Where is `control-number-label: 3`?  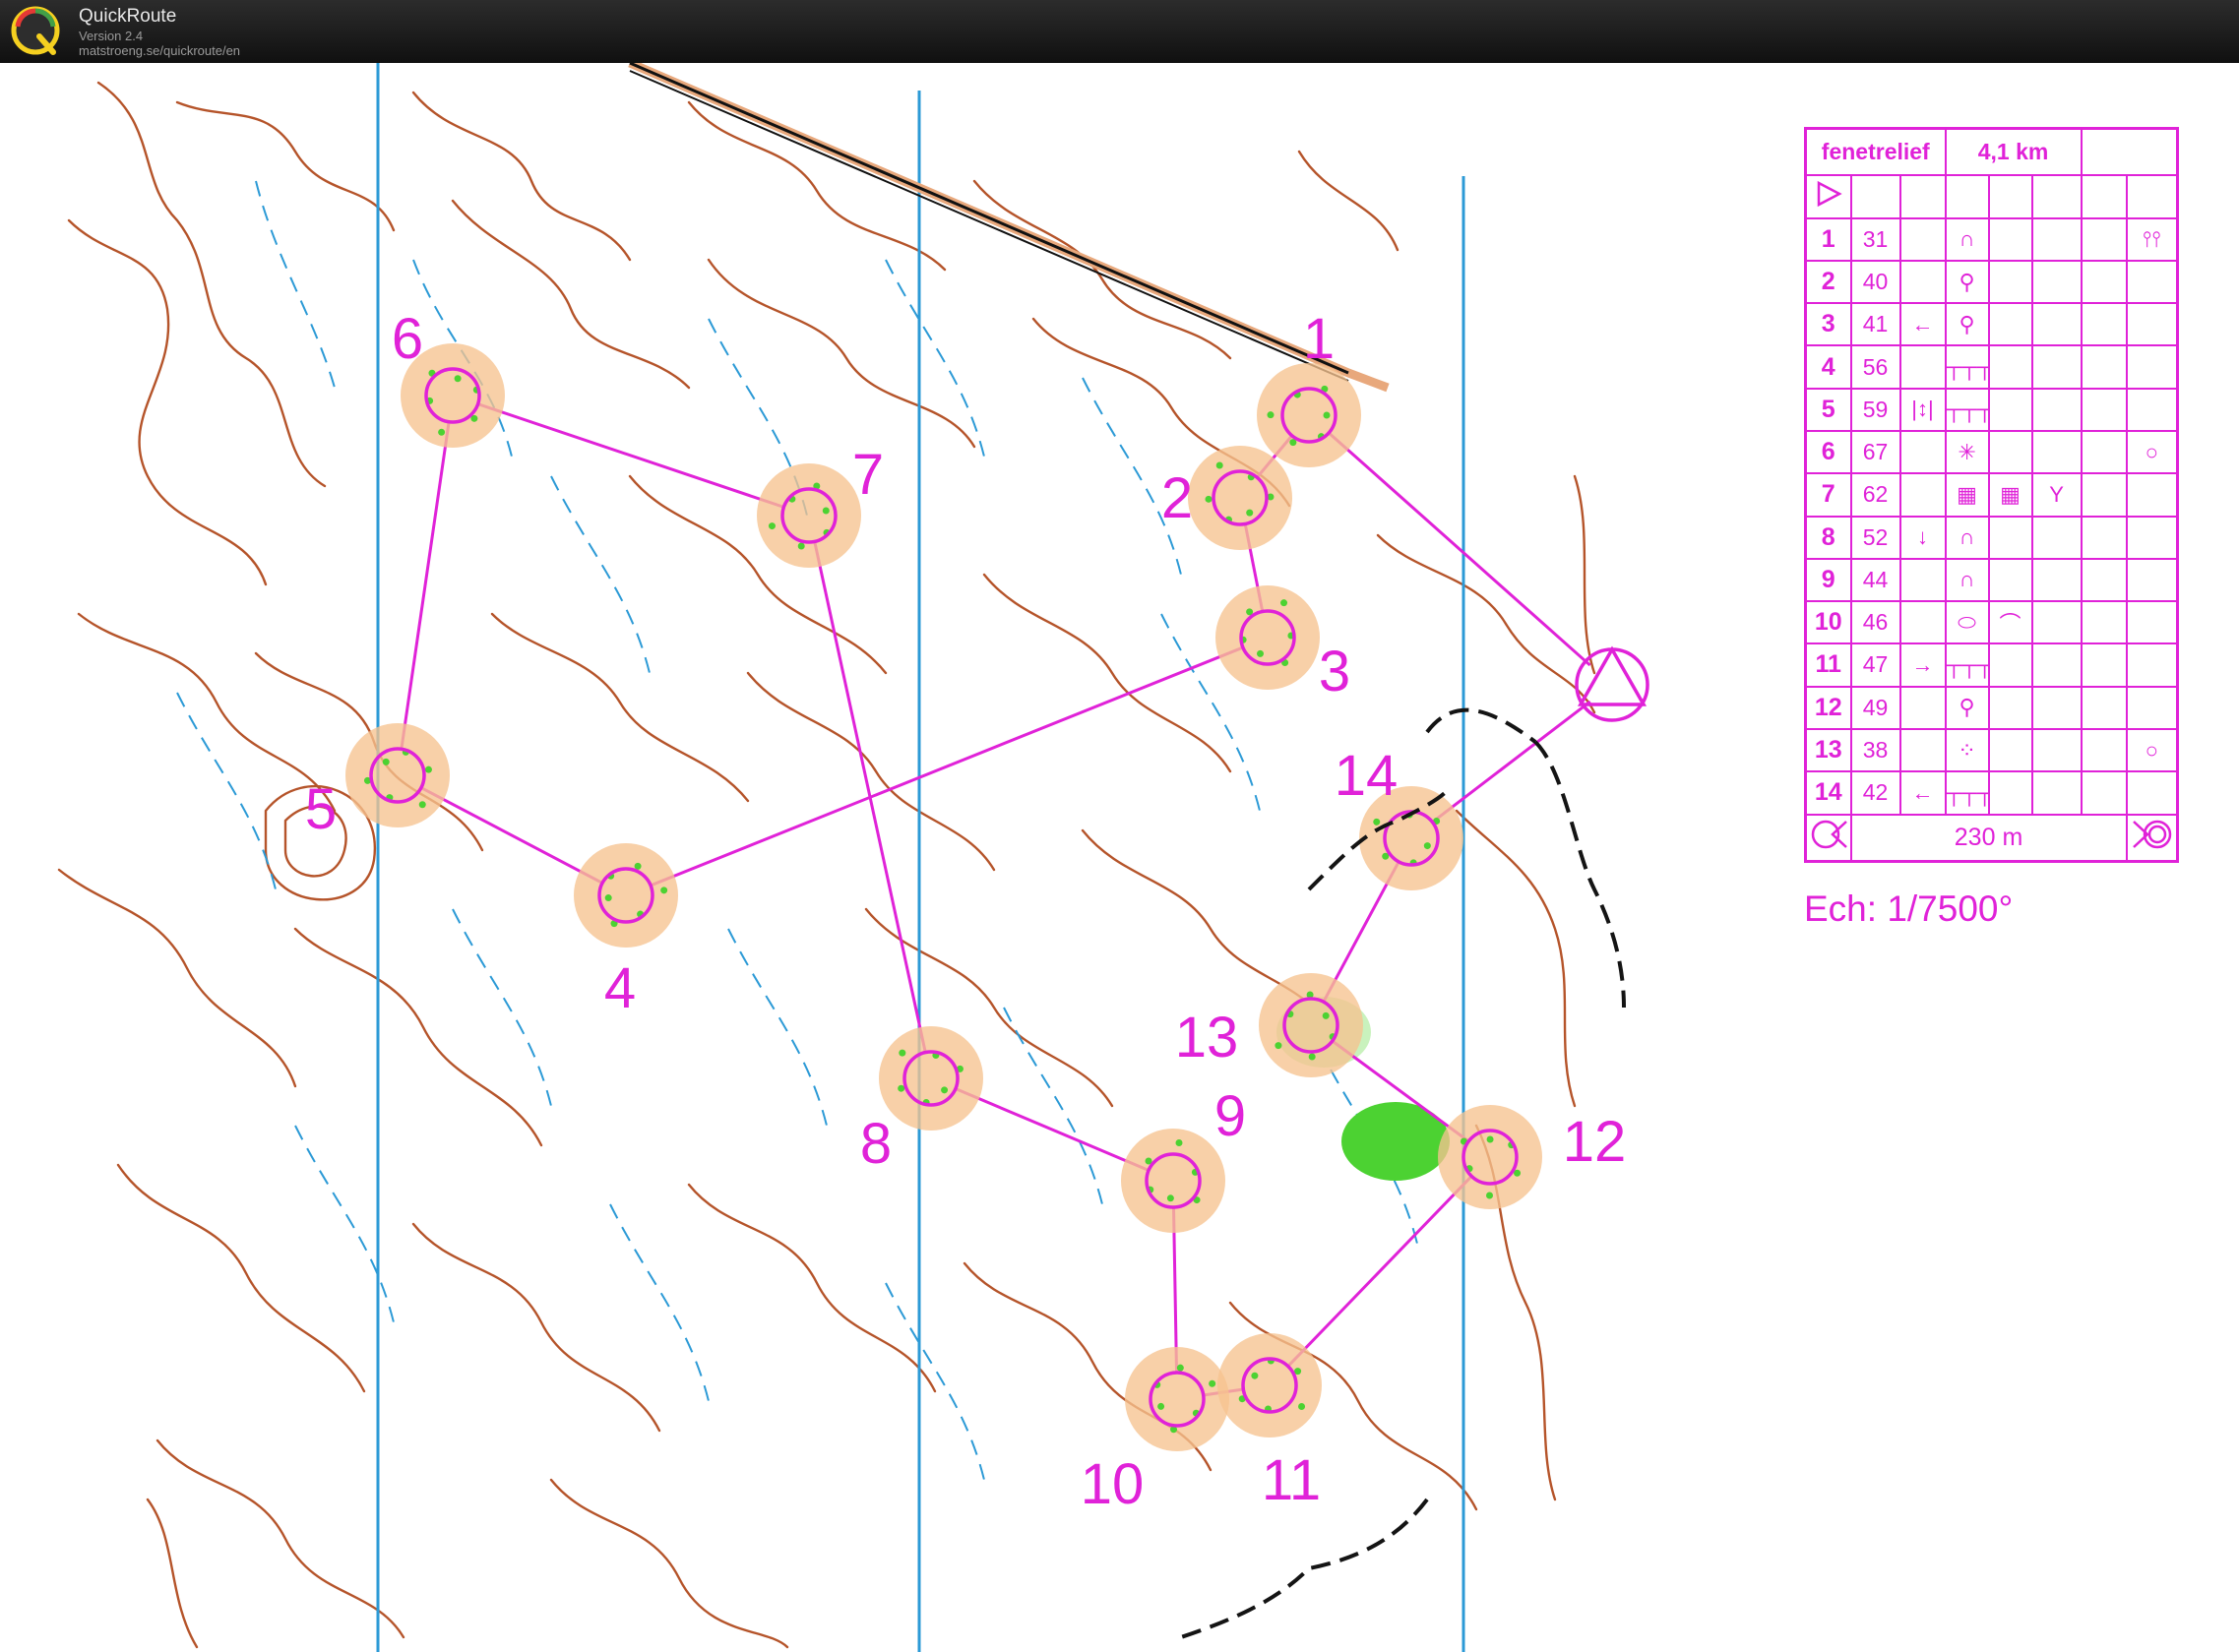 control-number-label: 3 is located at coordinates (1334, 672).